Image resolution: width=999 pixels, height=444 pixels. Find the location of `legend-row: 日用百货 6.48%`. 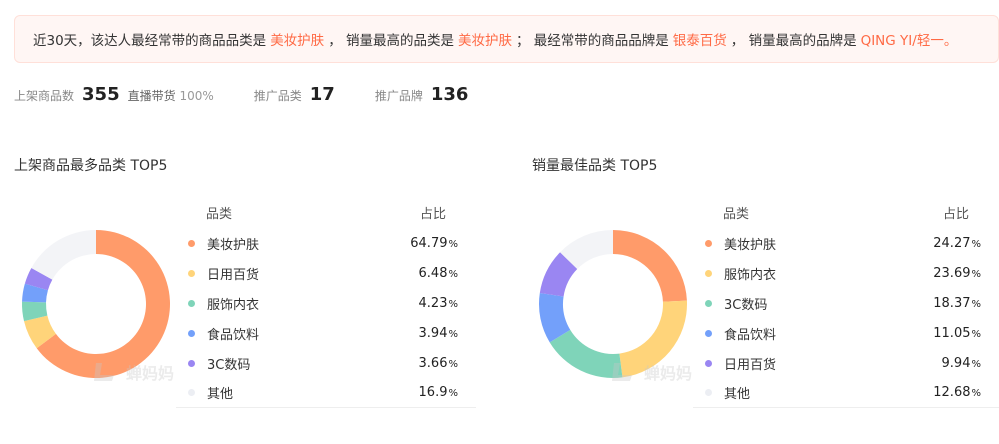

legend-row: 日用百货 6.48% is located at coordinates (326, 273).